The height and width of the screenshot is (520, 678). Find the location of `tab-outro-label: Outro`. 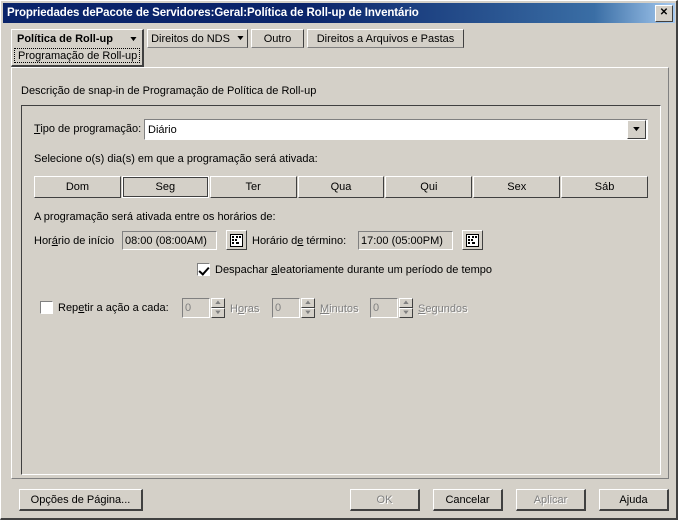

tab-outro-label: Outro is located at coordinates (277, 38).